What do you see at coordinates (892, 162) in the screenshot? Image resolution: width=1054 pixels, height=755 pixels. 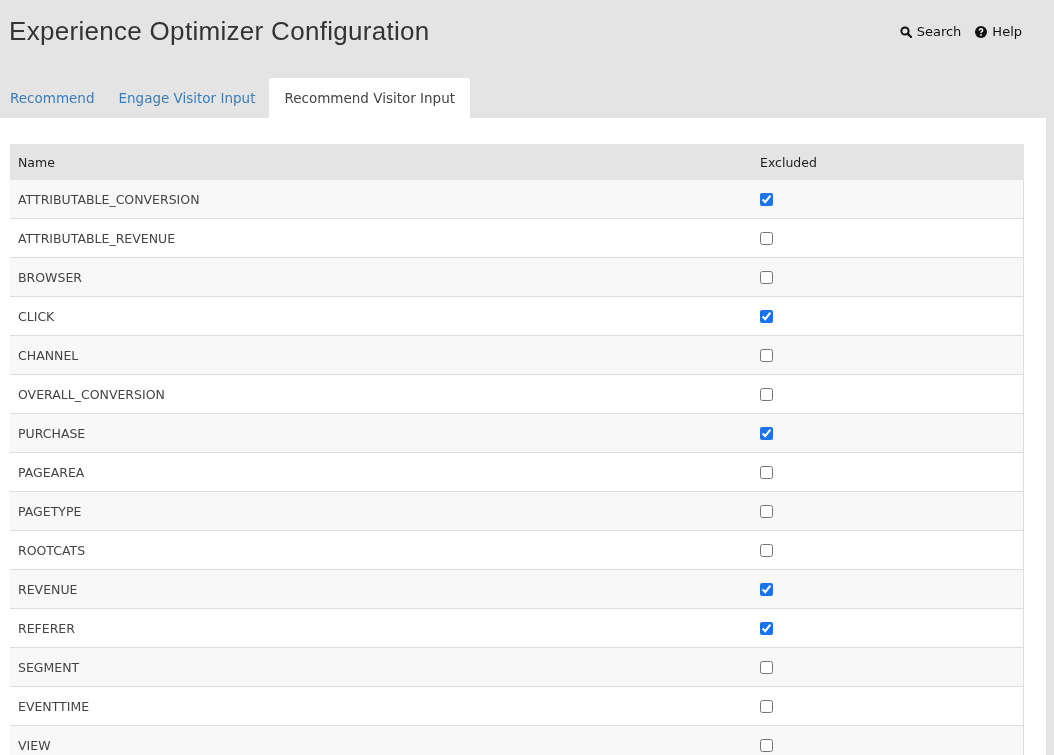 I see `column-header: Excluded` at bounding box center [892, 162].